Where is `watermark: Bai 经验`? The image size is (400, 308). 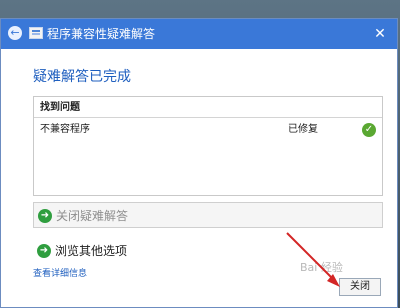
watermark: Bai 经验 is located at coordinates (321, 267).